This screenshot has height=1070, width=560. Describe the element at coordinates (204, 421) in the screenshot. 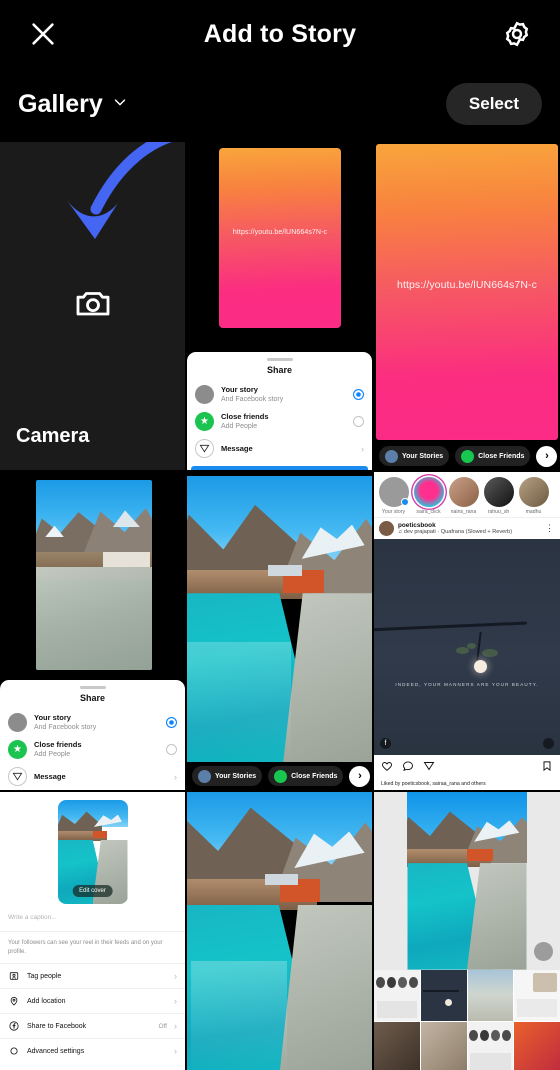

I see `close-friends-star-icon: ★` at that location.